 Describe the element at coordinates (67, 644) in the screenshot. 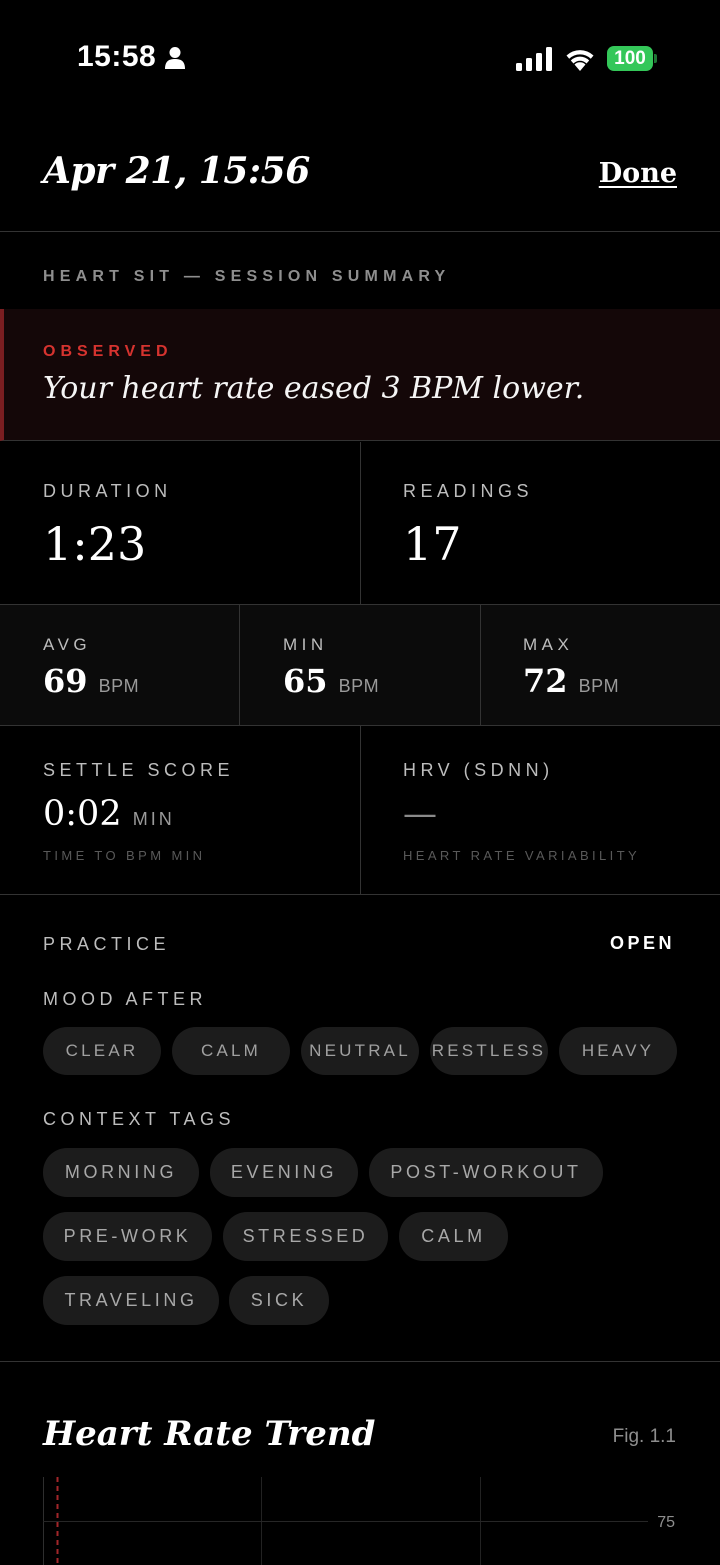

I see `avg-label: AVG` at that location.